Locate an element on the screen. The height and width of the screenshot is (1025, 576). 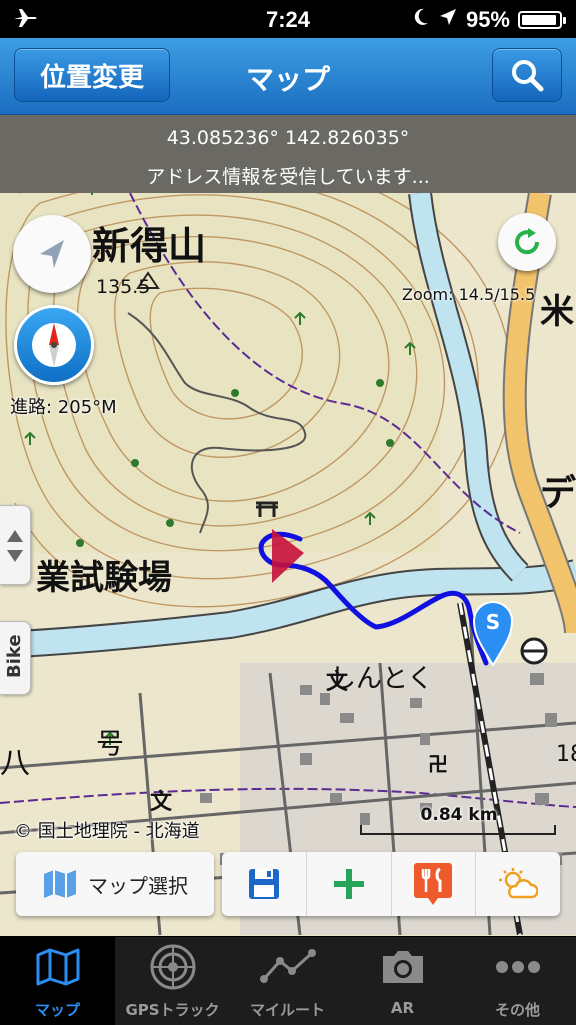
map-label-right-top-b: 米 is located at coordinates (557, 312).